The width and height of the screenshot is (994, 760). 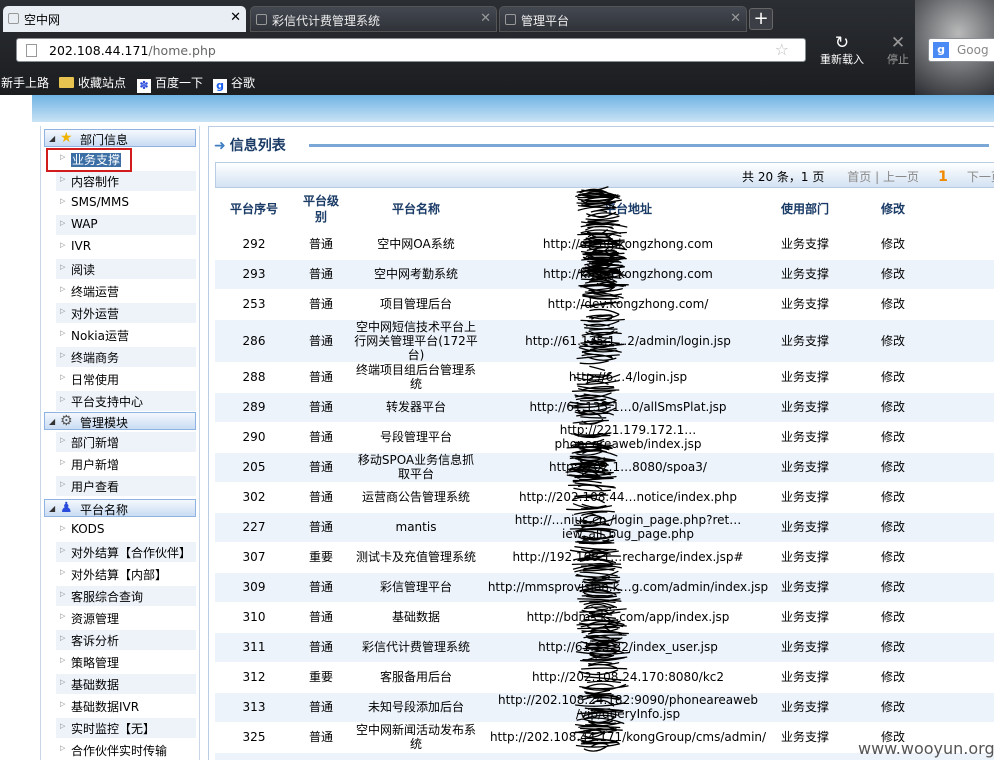 I want to click on search-box: g Goog, so click(x=961, y=50).